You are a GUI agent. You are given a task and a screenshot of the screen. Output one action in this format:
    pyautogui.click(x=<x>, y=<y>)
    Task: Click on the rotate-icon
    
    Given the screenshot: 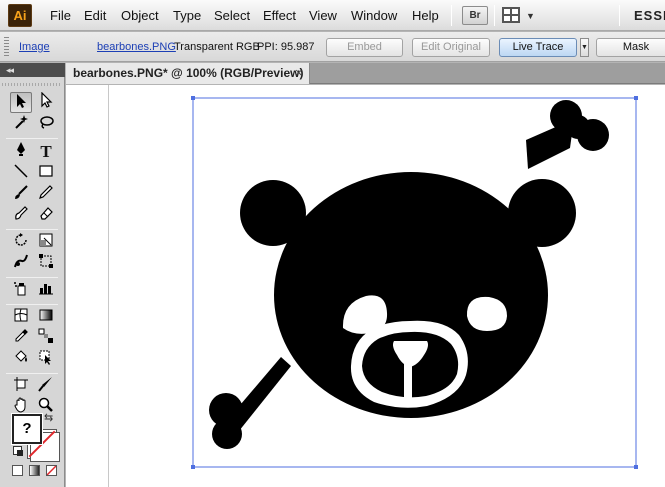 What is the action you would take?
    pyautogui.click(x=21, y=239)
    